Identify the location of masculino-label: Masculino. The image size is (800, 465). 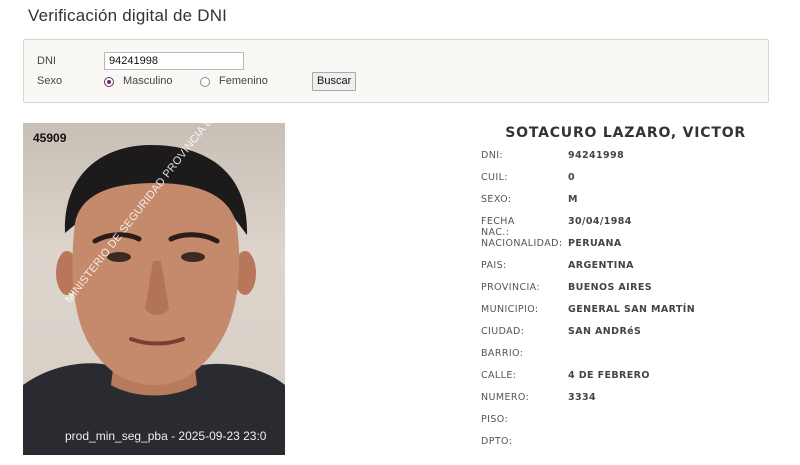
(148, 81).